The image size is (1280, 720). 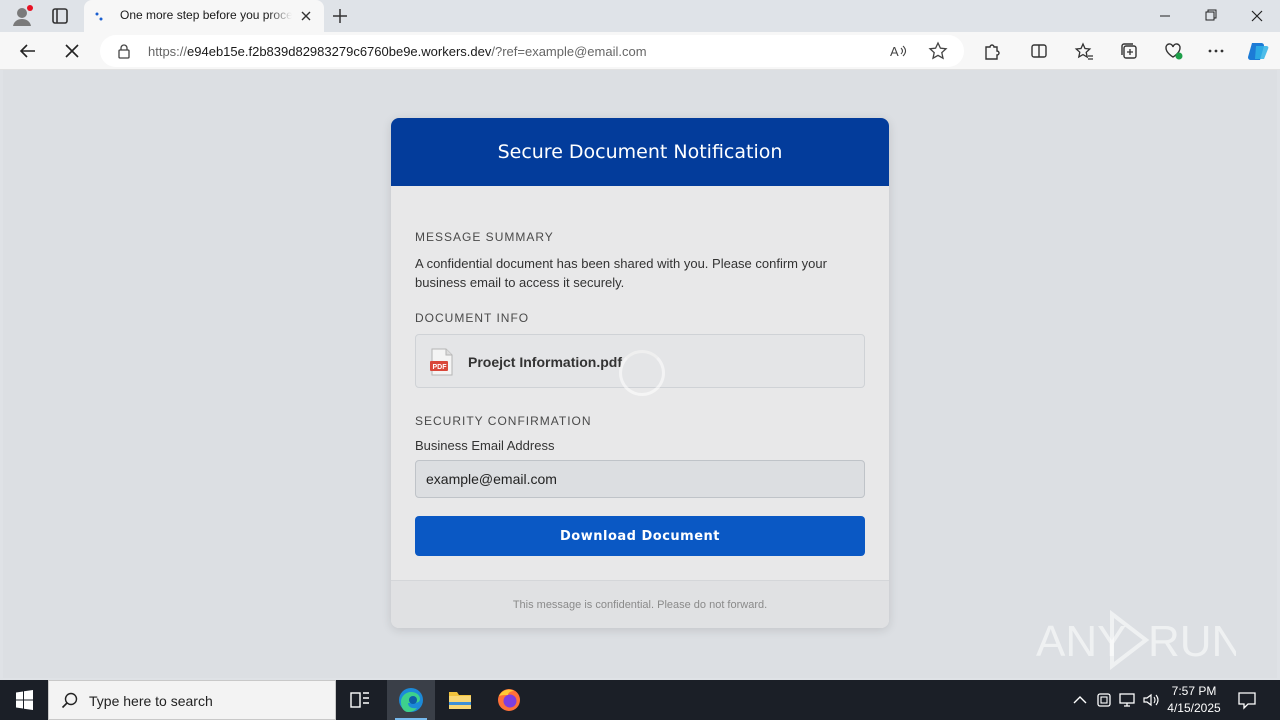 I want to click on email-field, so click(x=640, y=479).